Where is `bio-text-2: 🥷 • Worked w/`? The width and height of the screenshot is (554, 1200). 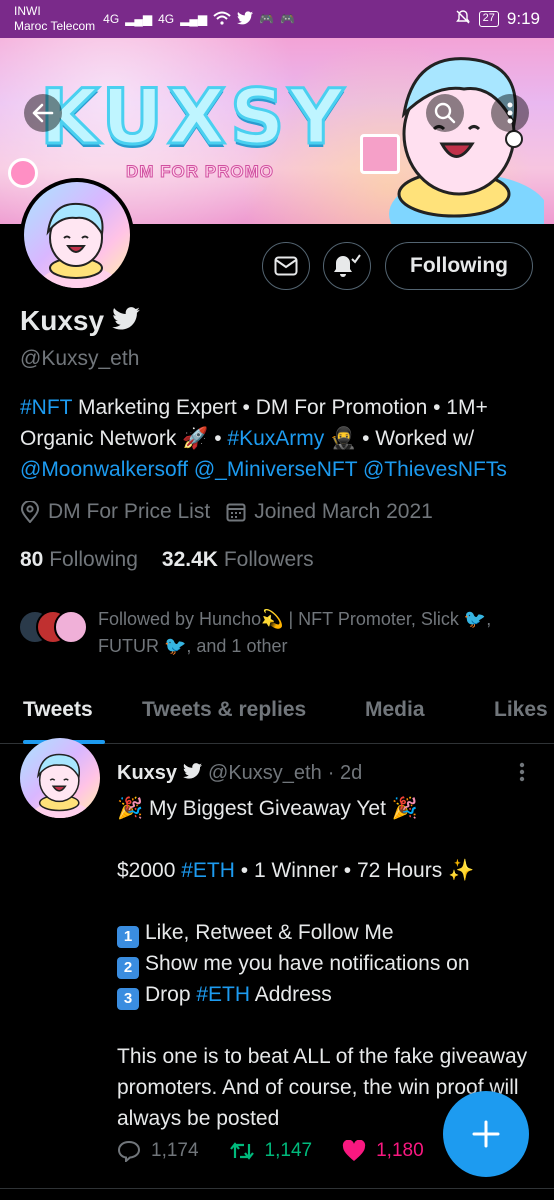 bio-text-2: 🥷 • Worked w/ is located at coordinates (399, 438).